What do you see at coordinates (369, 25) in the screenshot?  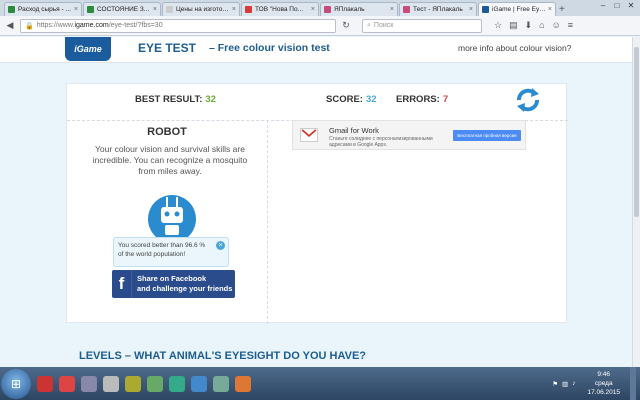 I see `search-icon: ⌕` at bounding box center [369, 25].